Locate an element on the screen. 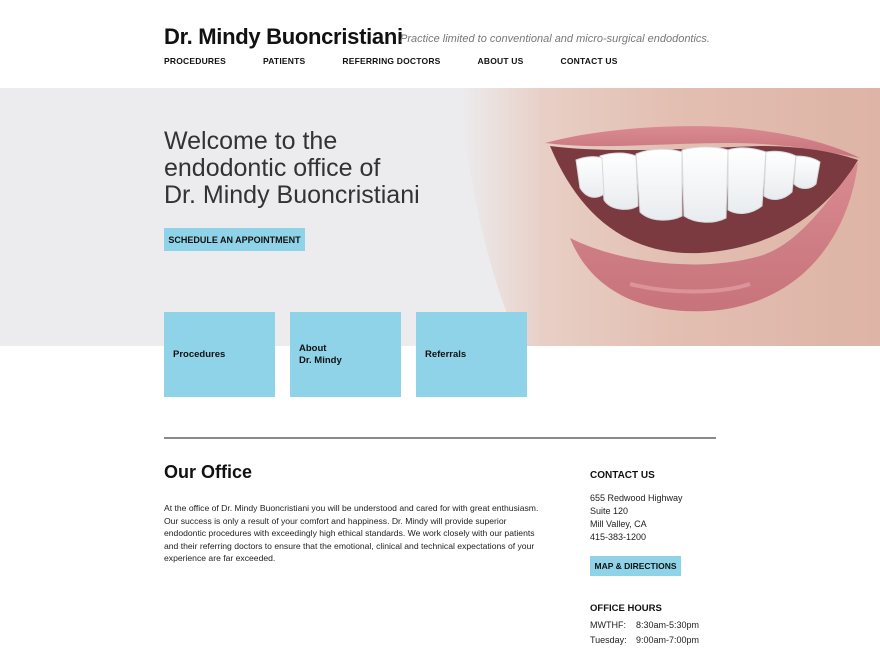 The height and width of the screenshot is (660, 880). nav-item-contact-us: CONTACT US is located at coordinates (589, 61).